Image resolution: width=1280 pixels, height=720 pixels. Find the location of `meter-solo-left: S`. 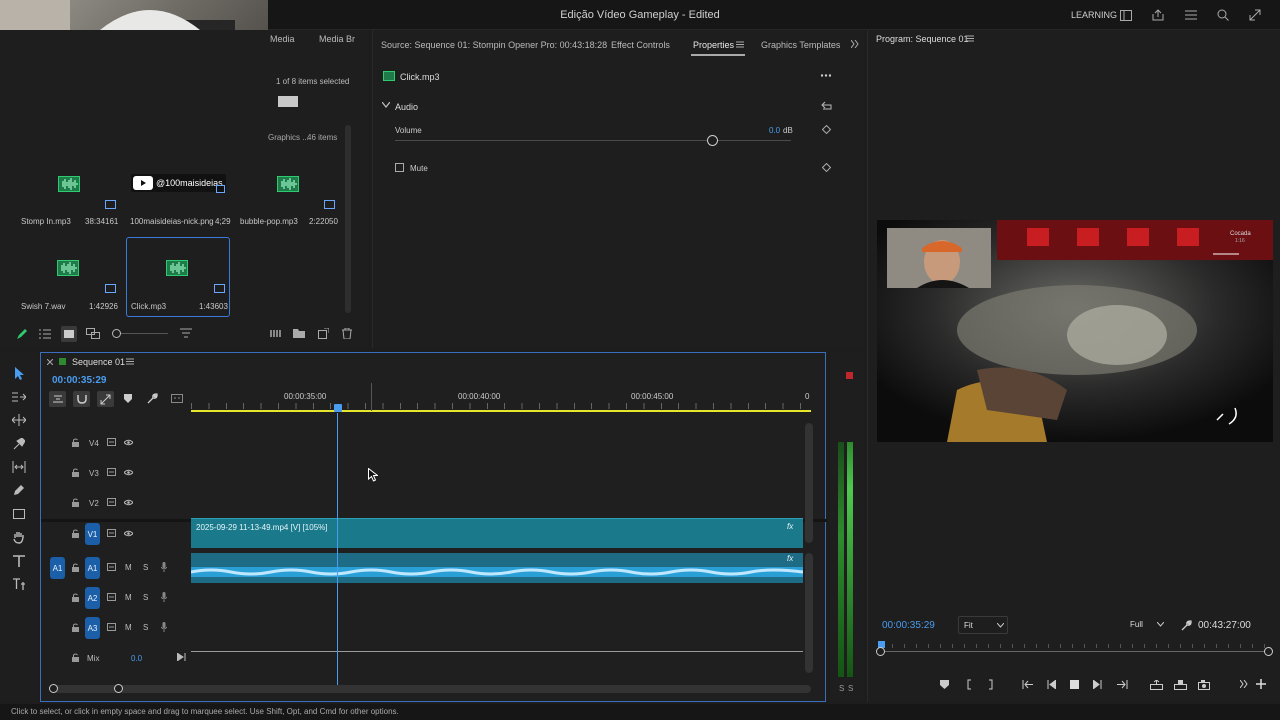

meter-solo-left: S is located at coordinates (841, 688).